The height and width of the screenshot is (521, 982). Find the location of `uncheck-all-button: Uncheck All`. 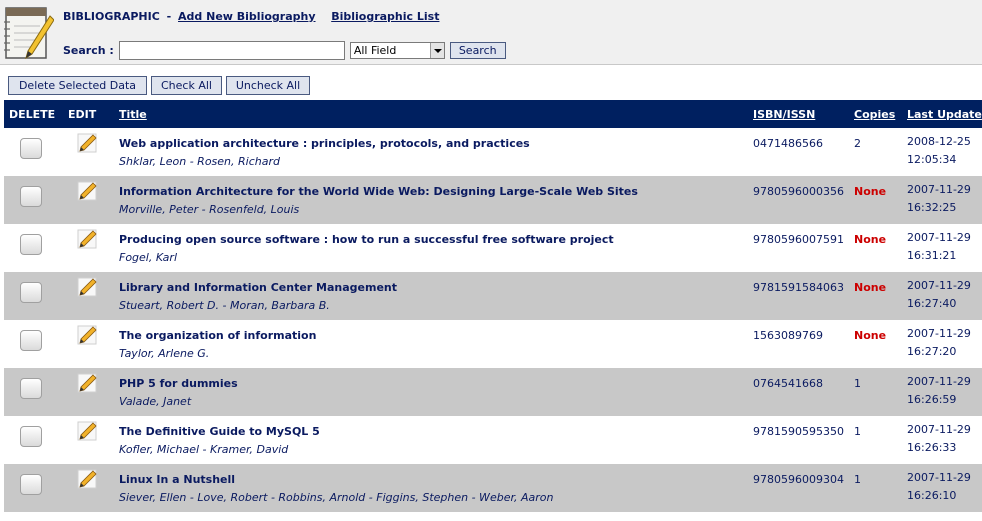

uncheck-all-button: Uncheck All is located at coordinates (268, 85).